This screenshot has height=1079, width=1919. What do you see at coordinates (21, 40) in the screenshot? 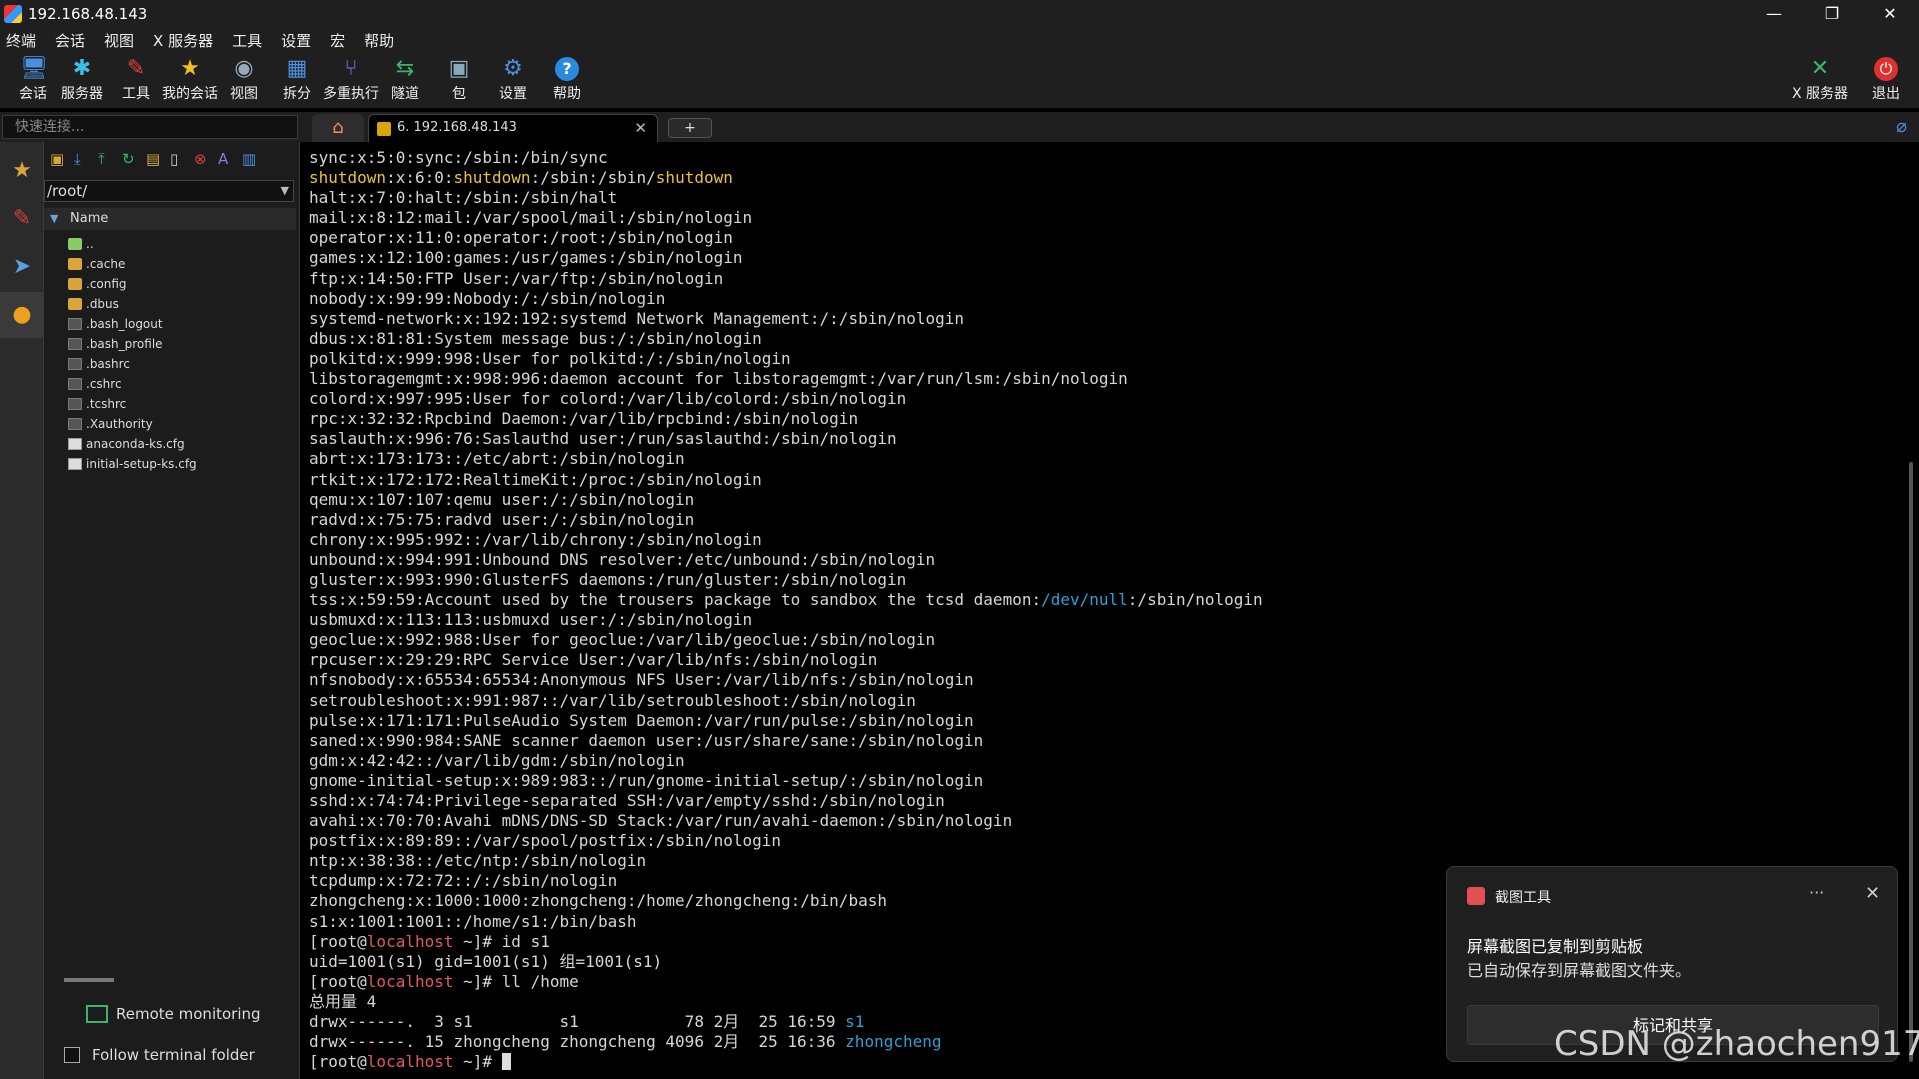
I see `menu-item-0: 终端` at bounding box center [21, 40].